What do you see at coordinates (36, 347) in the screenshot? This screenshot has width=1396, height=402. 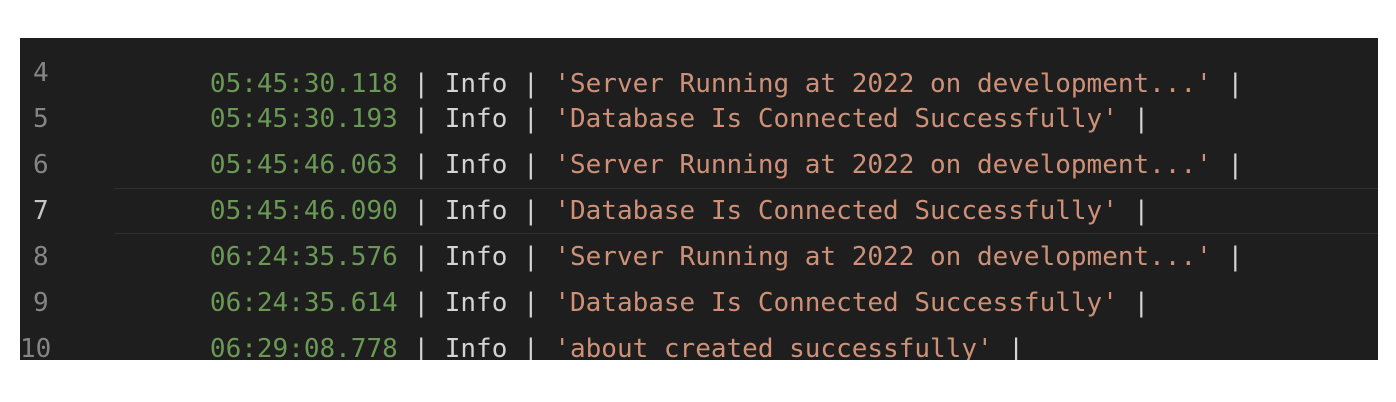 I see `line-number: 10` at bounding box center [36, 347].